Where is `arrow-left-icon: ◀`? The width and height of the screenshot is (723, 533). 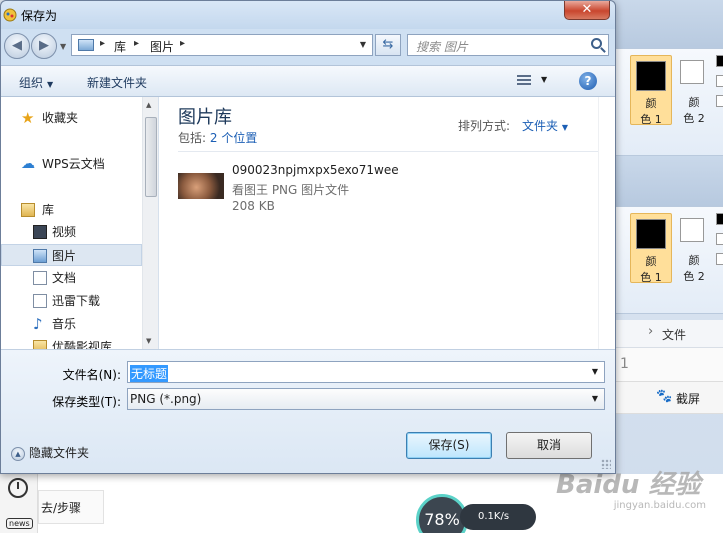 arrow-left-icon: ◀ is located at coordinates (17, 45).